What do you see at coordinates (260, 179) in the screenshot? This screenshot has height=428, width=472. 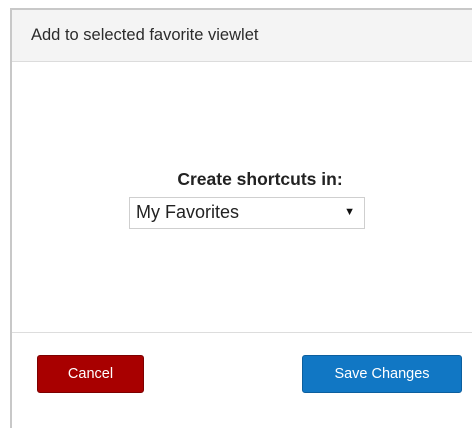 I see `shortcut-location-label: Create shortcuts in:` at bounding box center [260, 179].